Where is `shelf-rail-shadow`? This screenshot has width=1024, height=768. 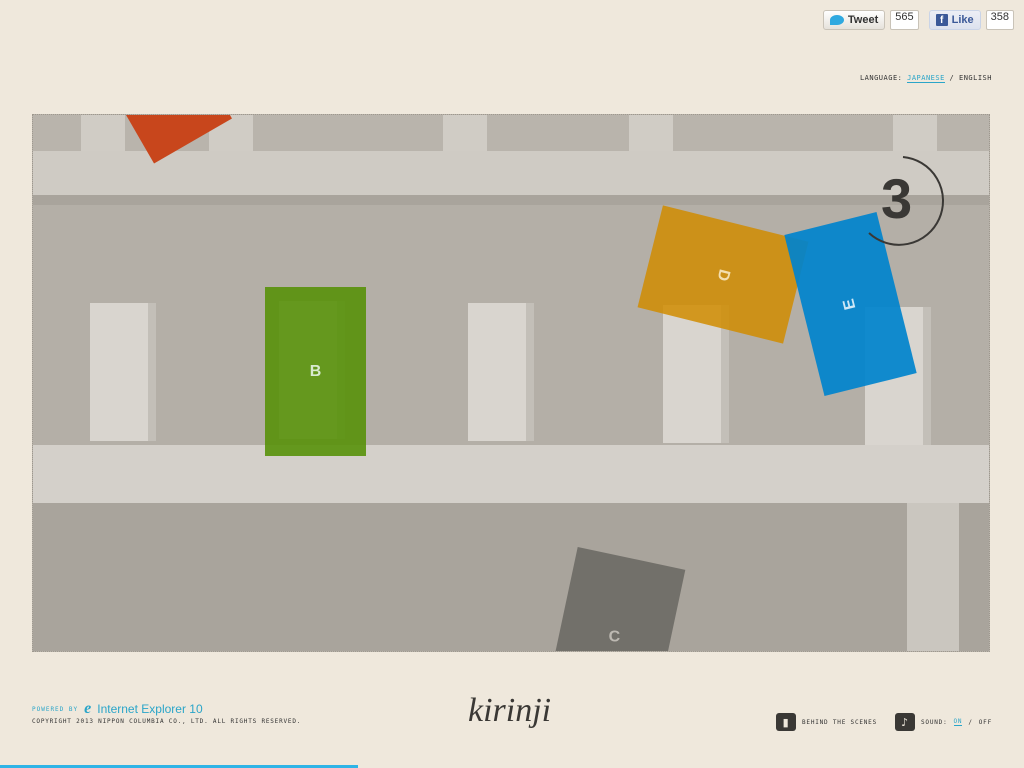
shelf-rail-shadow is located at coordinates (511, 200).